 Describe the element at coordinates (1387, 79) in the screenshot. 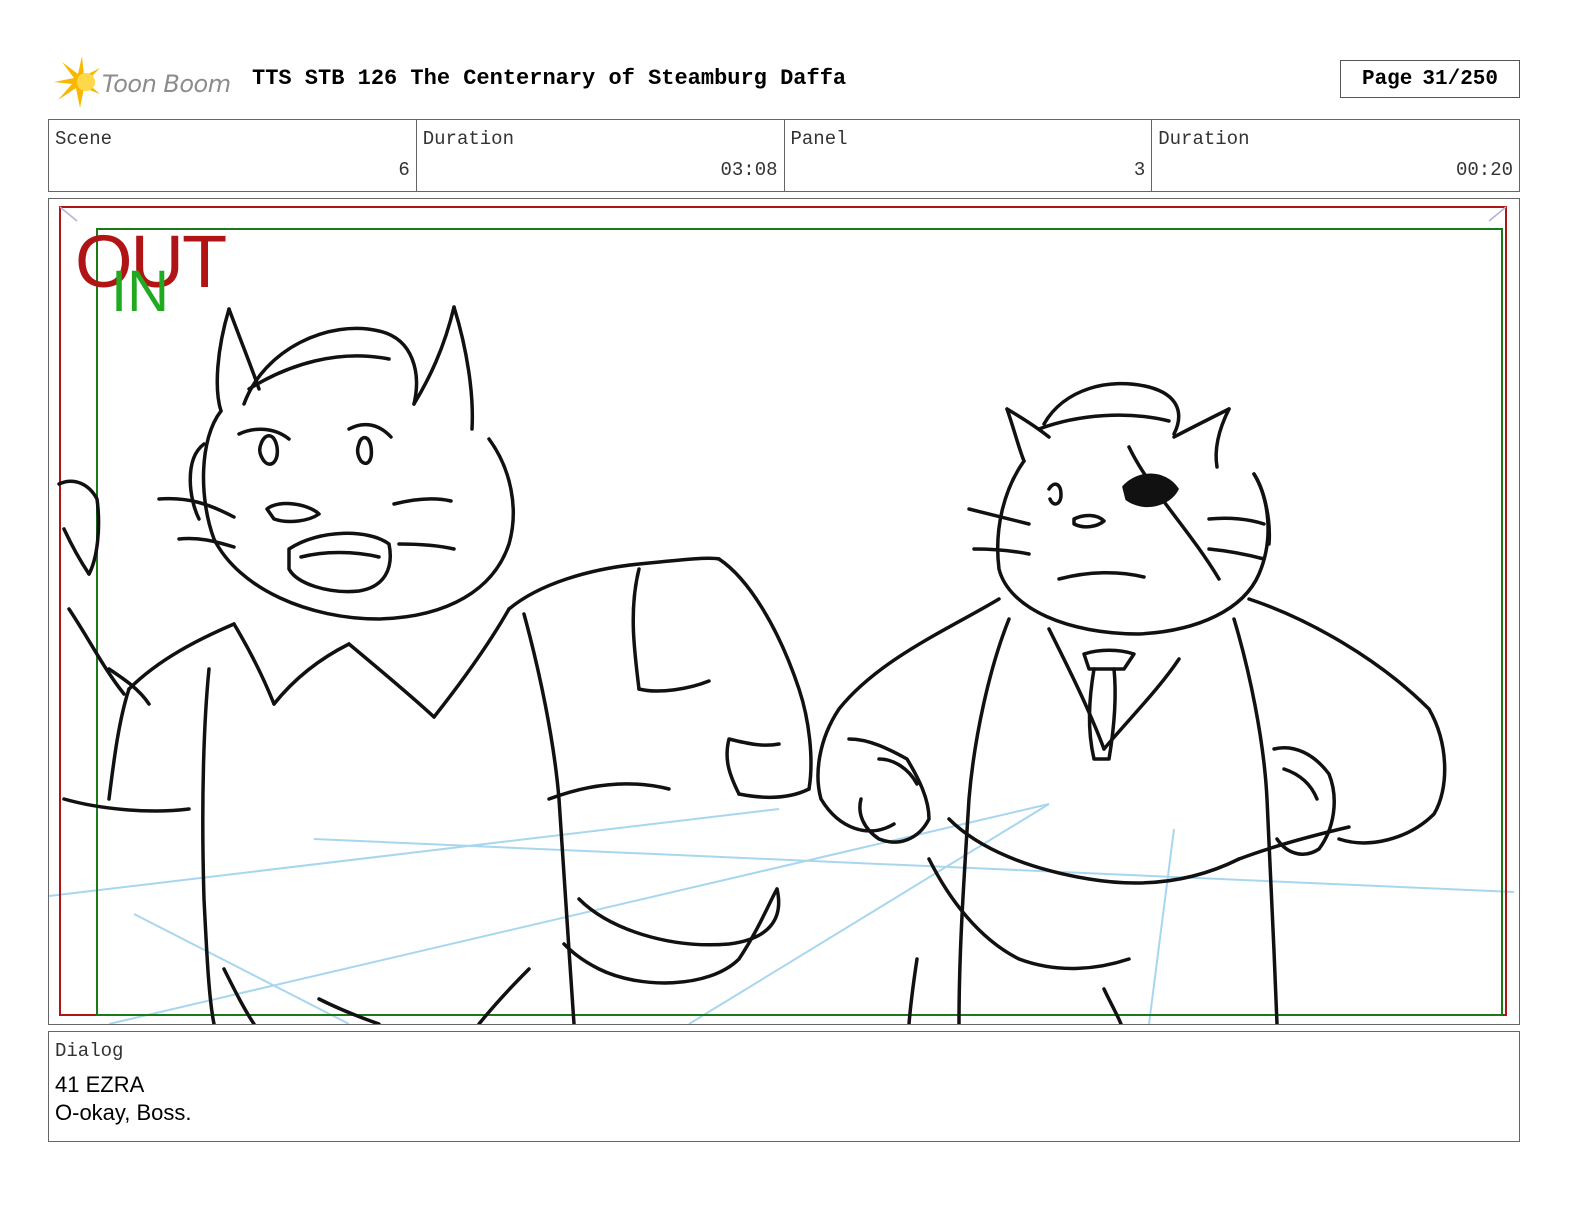

I see `page-label: Page` at that location.